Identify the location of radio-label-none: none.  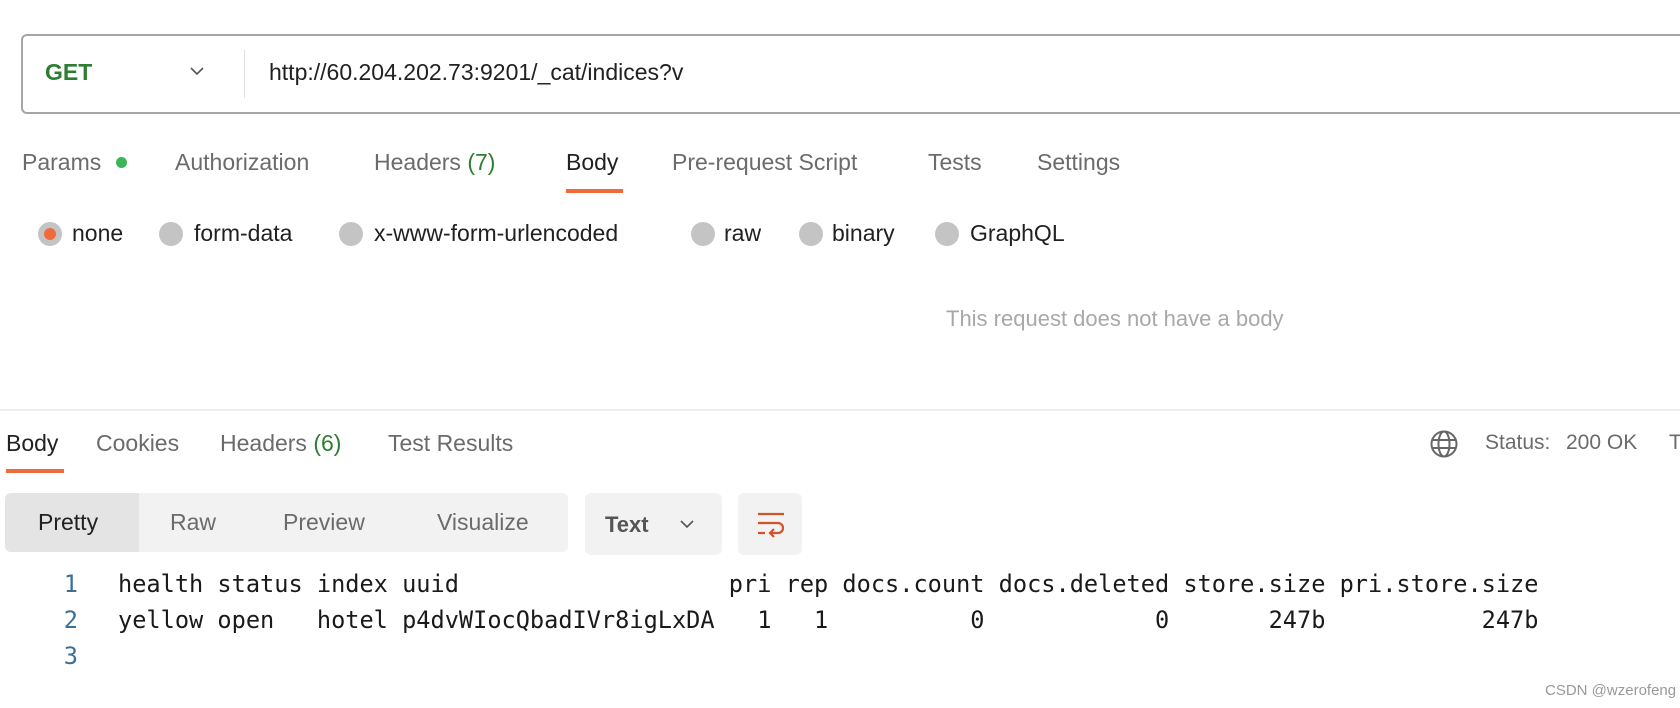
(97, 233).